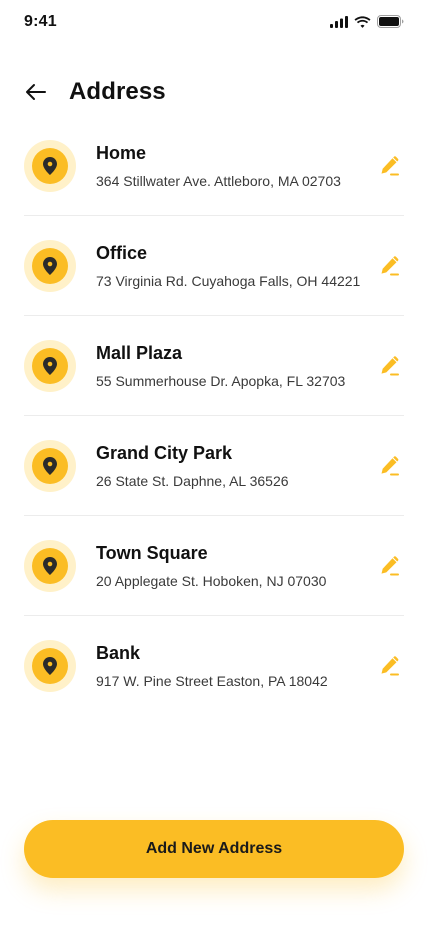 This screenshot has height=926, width=428. What do you see at coordinates (40, 21) in the screenshot?
I see `status-time: 9:41` at bounding box center [40, 21].